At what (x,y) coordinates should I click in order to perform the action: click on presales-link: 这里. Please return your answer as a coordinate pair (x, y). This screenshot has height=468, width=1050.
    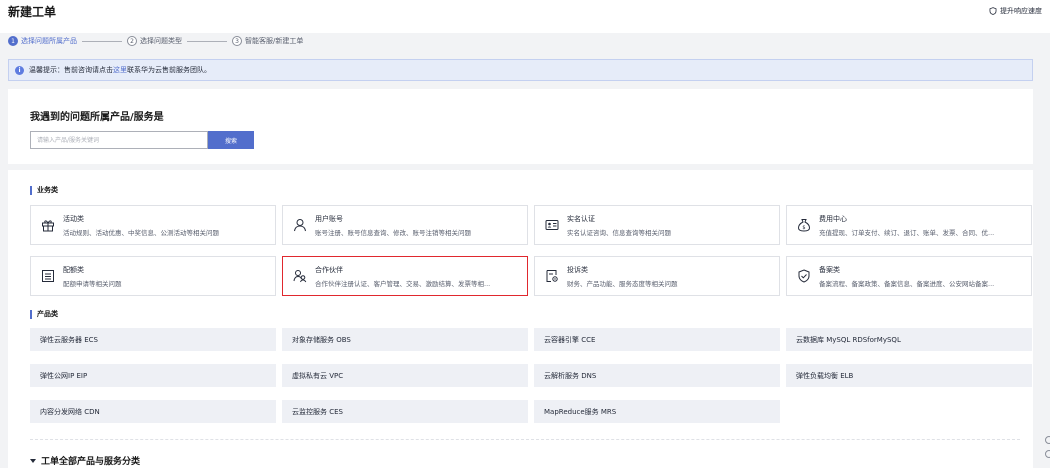
    Looking at the image, I should click on (120, 70).